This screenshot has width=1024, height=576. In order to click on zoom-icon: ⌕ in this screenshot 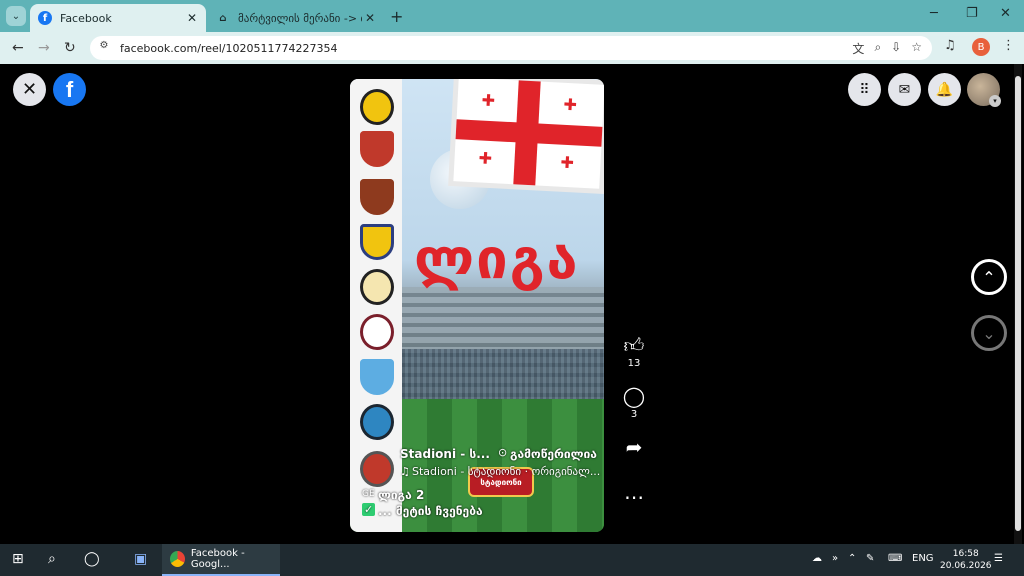, I will do `click(877, 48)`.